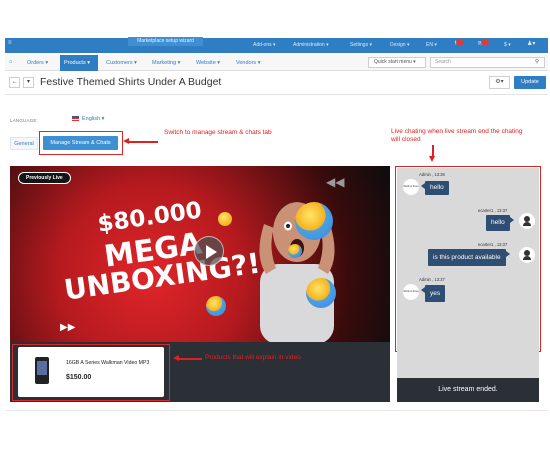 The image size is (550, 450). I want to click on annotation-product: Products that will explain in video, so click(253, 357).